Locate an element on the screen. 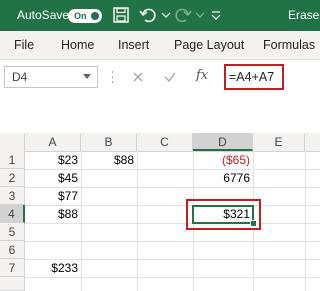 The width and height of the screenshot is (320, 291). name-box-value: D4 is located at coordinates (20, 77).